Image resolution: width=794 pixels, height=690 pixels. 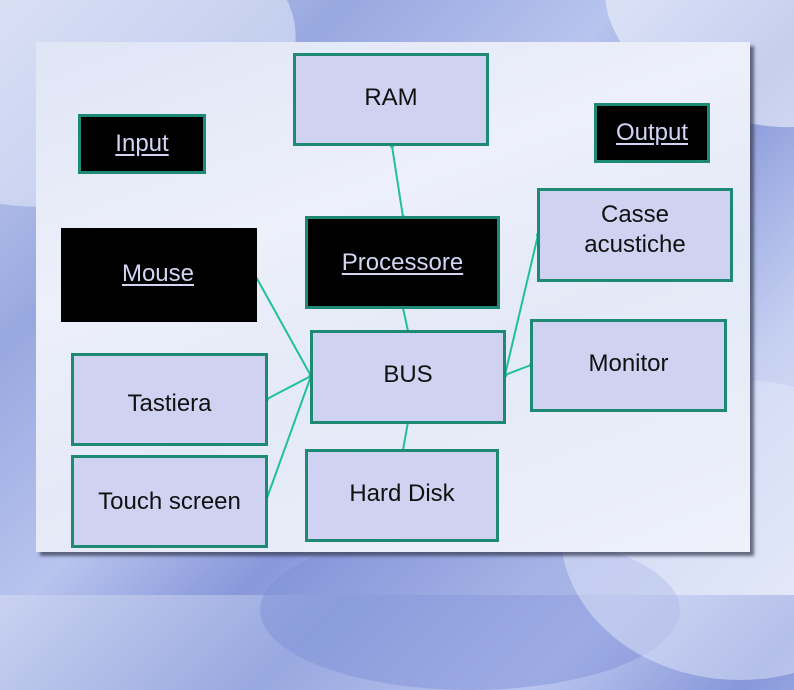 I want to click on node-casse-label: Casse acustiche, so click(x=635, y=229).